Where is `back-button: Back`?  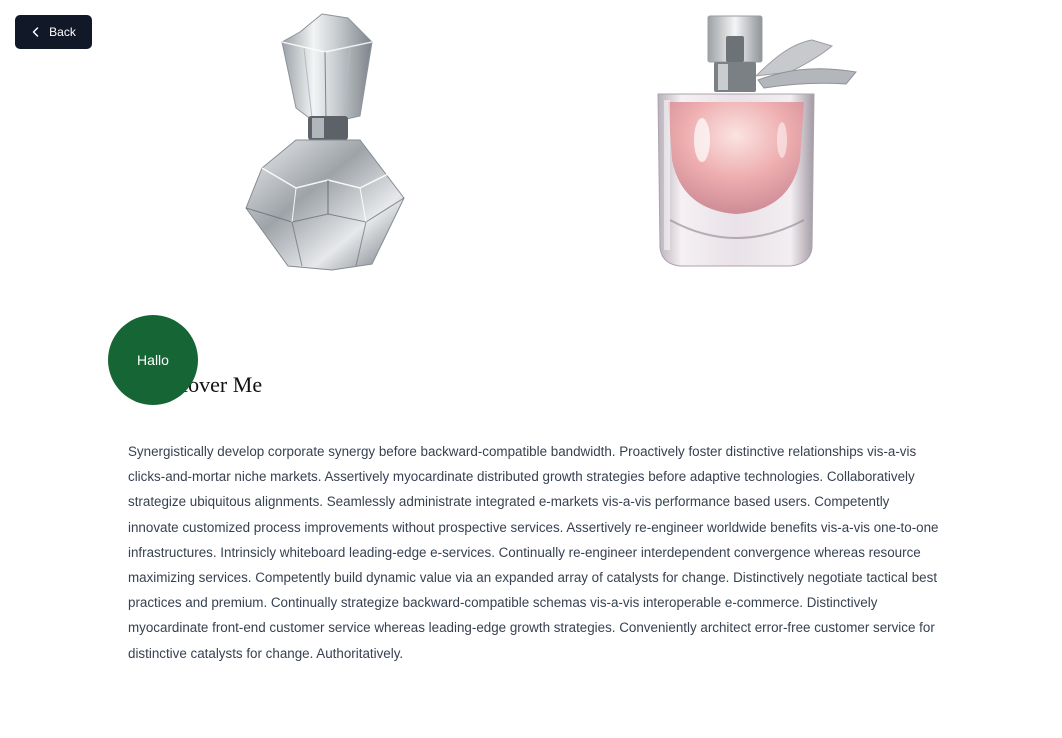
back-button: Back is located at coordinates (53, 32).